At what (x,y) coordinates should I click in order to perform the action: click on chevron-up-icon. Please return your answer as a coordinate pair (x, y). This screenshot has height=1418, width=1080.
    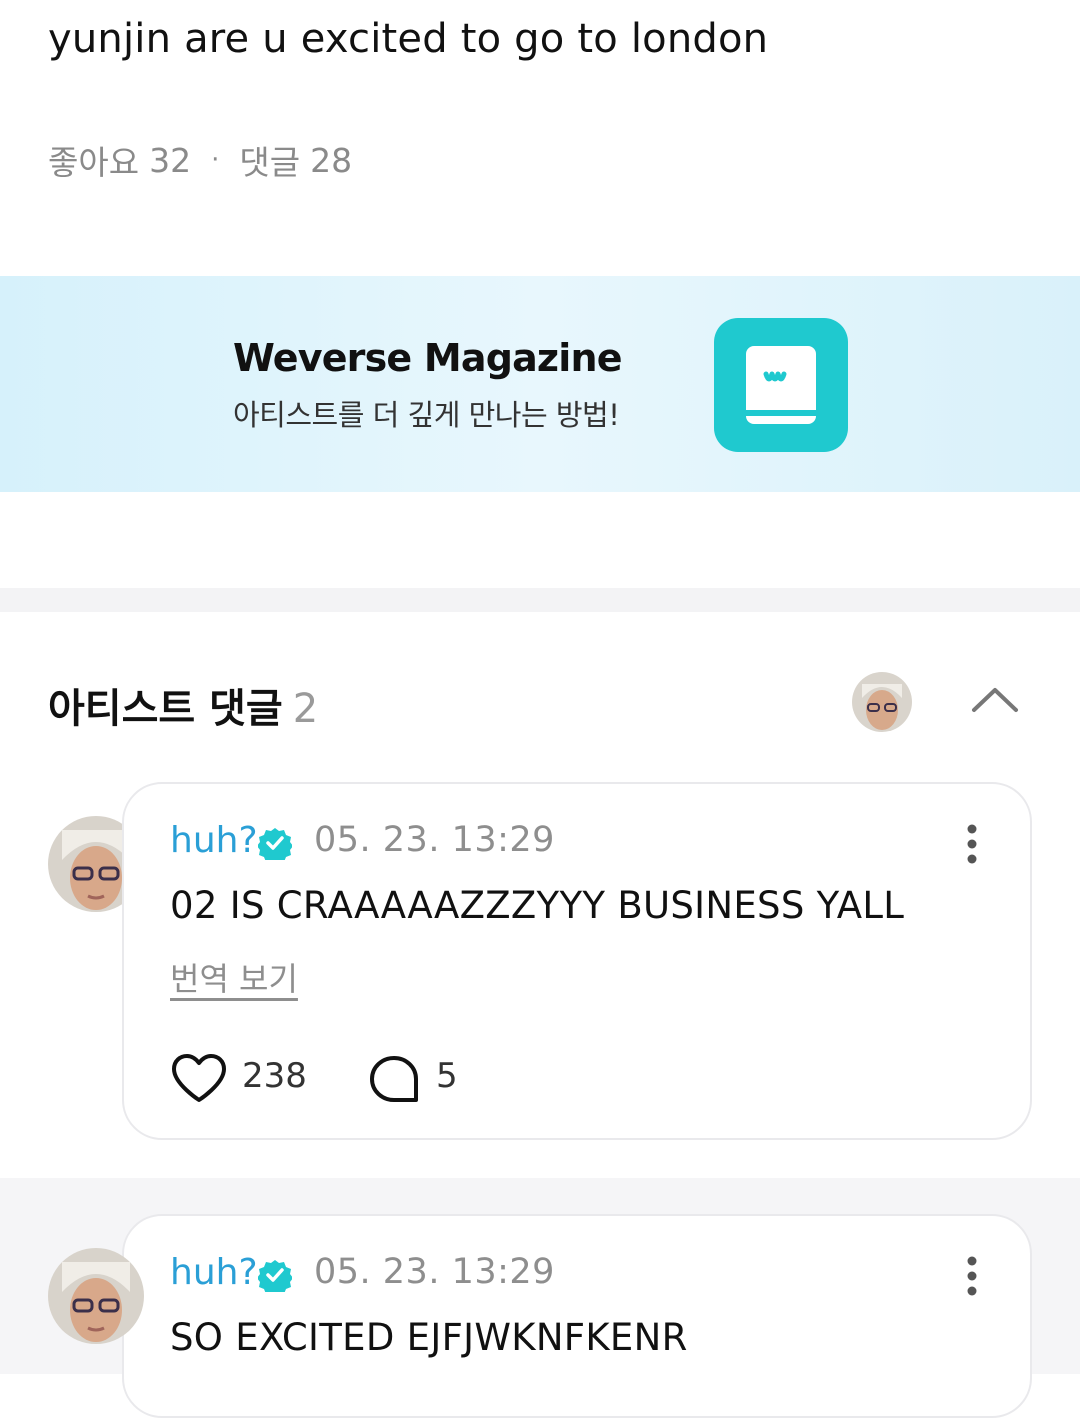
    Looking at the image, I should click on (995, 700).